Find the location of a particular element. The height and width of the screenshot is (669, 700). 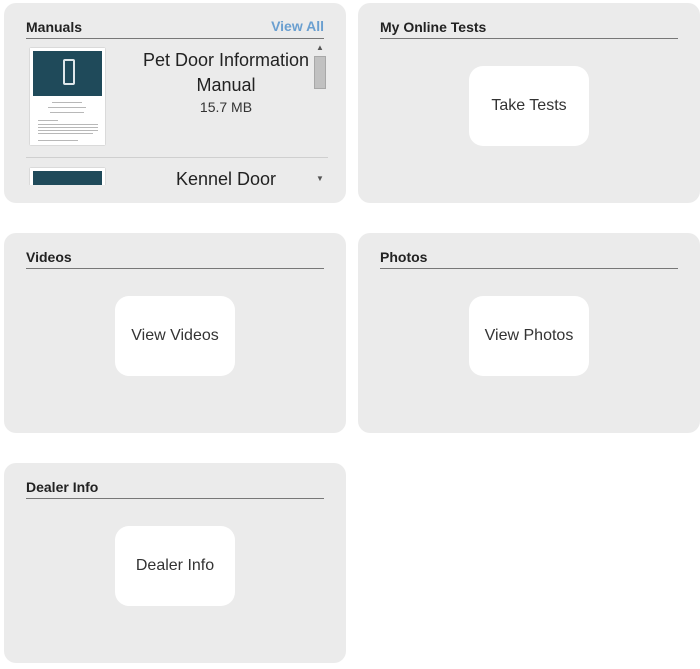

scroll-up-icon: ▲ is located at coordinates (320, 48).